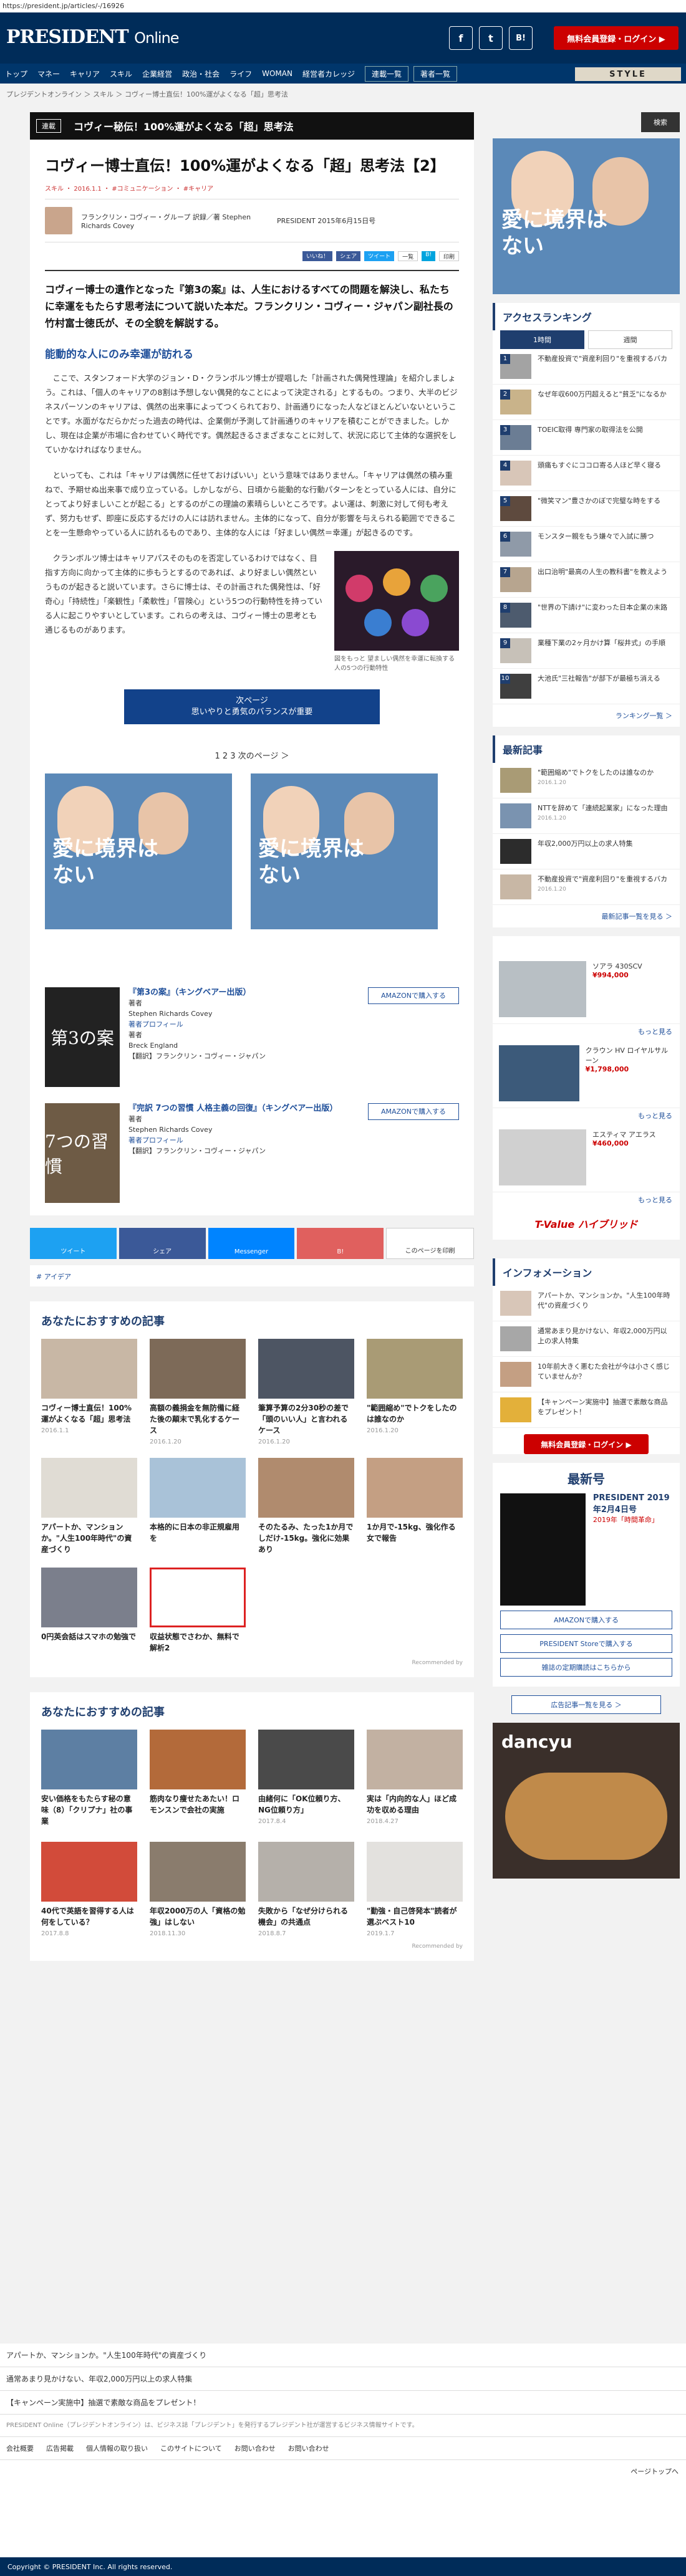 The image size is (686, 2576). Describe the element at coordinates (317, 256) in the screenshot. I see `like-button: いいね！` at that location.